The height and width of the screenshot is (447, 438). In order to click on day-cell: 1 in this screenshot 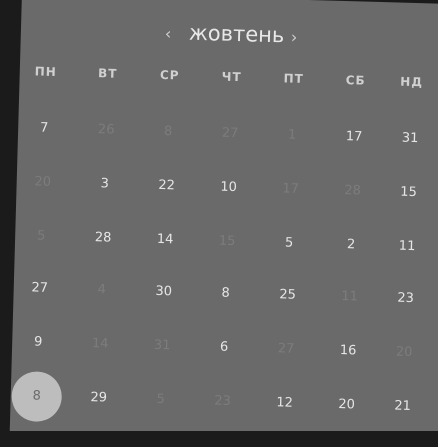, I will do `click(292, 135)`.